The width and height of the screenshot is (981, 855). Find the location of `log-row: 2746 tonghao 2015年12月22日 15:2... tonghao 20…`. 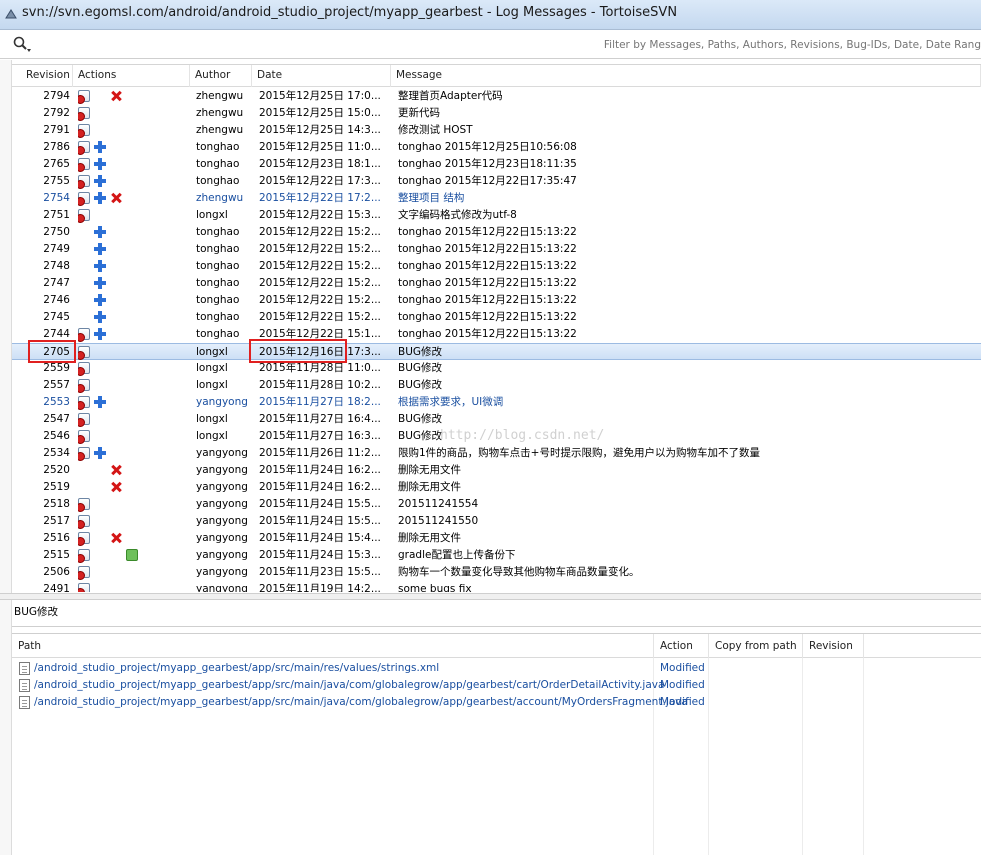

log-row: 2746 tonghao 2015年12月22日 15:2... tonghao 20… is located at coordinates (496, 300).